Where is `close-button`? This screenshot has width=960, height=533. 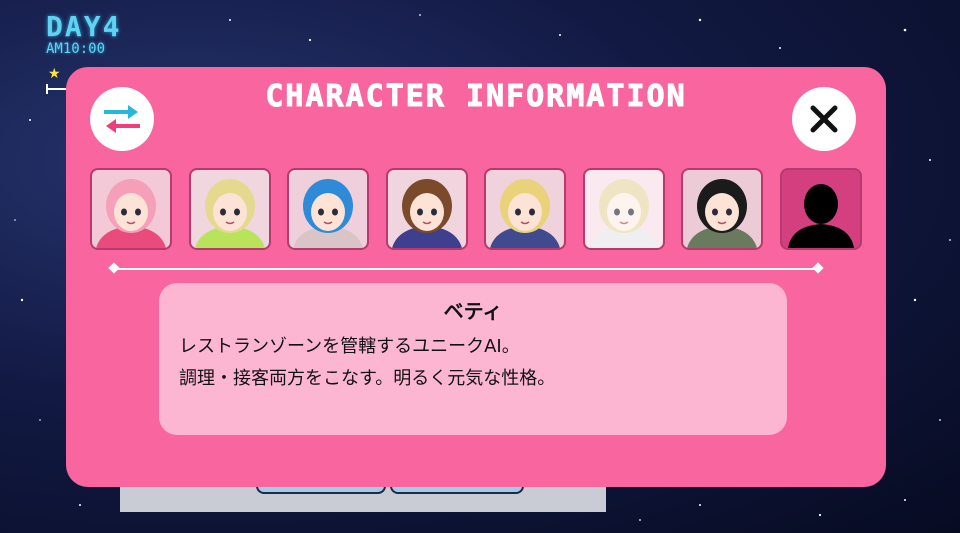 close-button is located at coordinates (824, 119).